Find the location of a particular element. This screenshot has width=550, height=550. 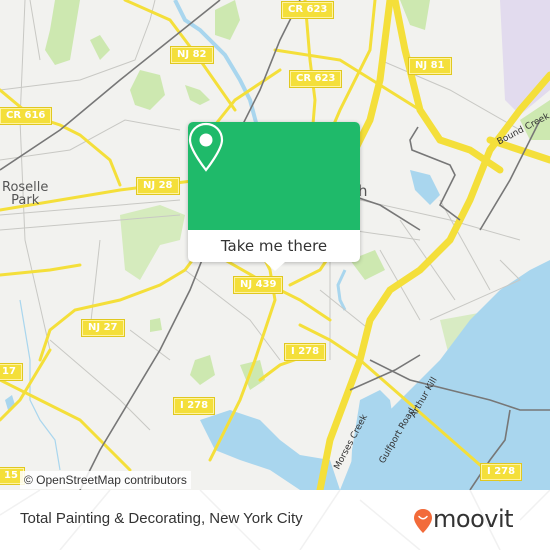

popup-header is located at coordinates (274, 176).